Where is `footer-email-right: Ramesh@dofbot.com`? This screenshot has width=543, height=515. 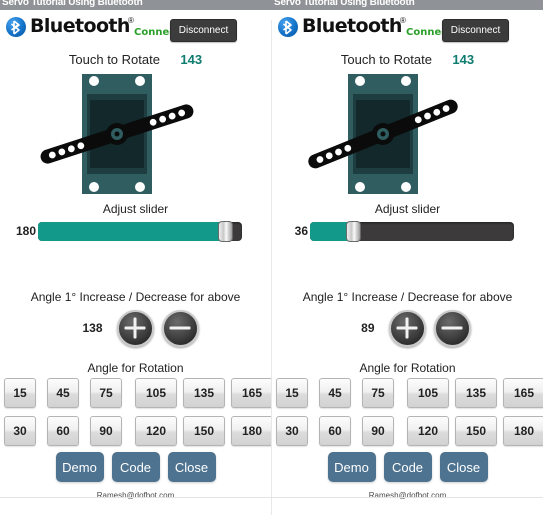
footer-email-right: Ramesh@dofbot.com is located at coordinates (407, 495).